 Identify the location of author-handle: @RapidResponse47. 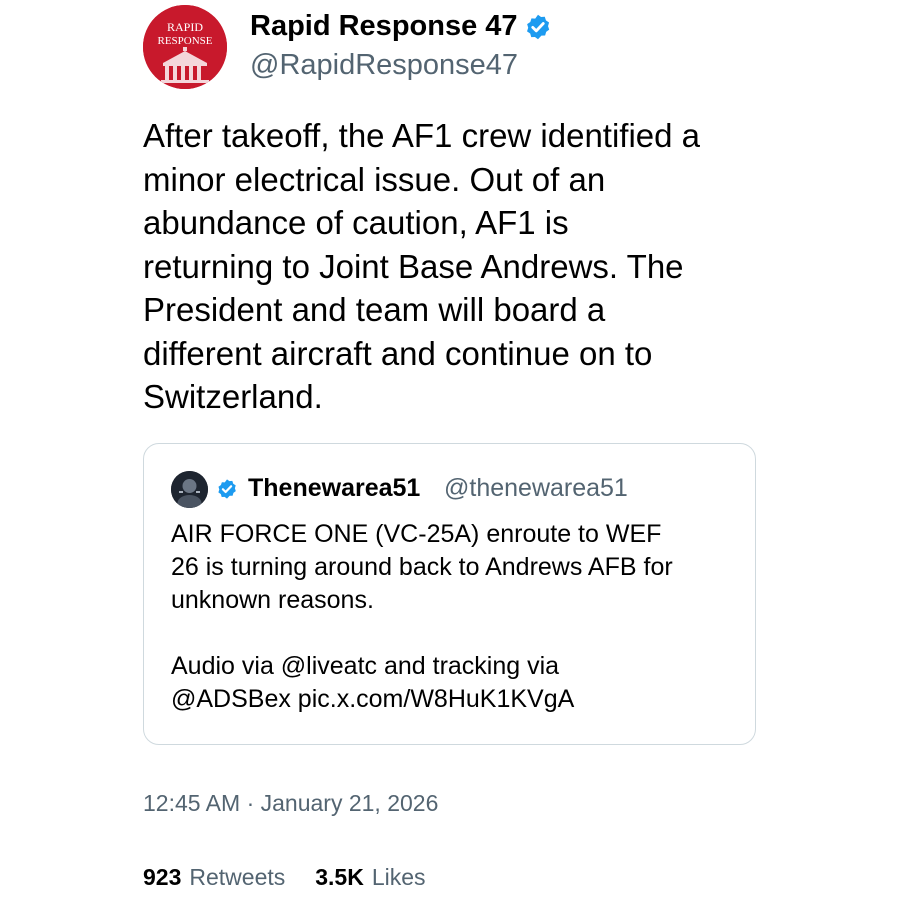
(384, 65).